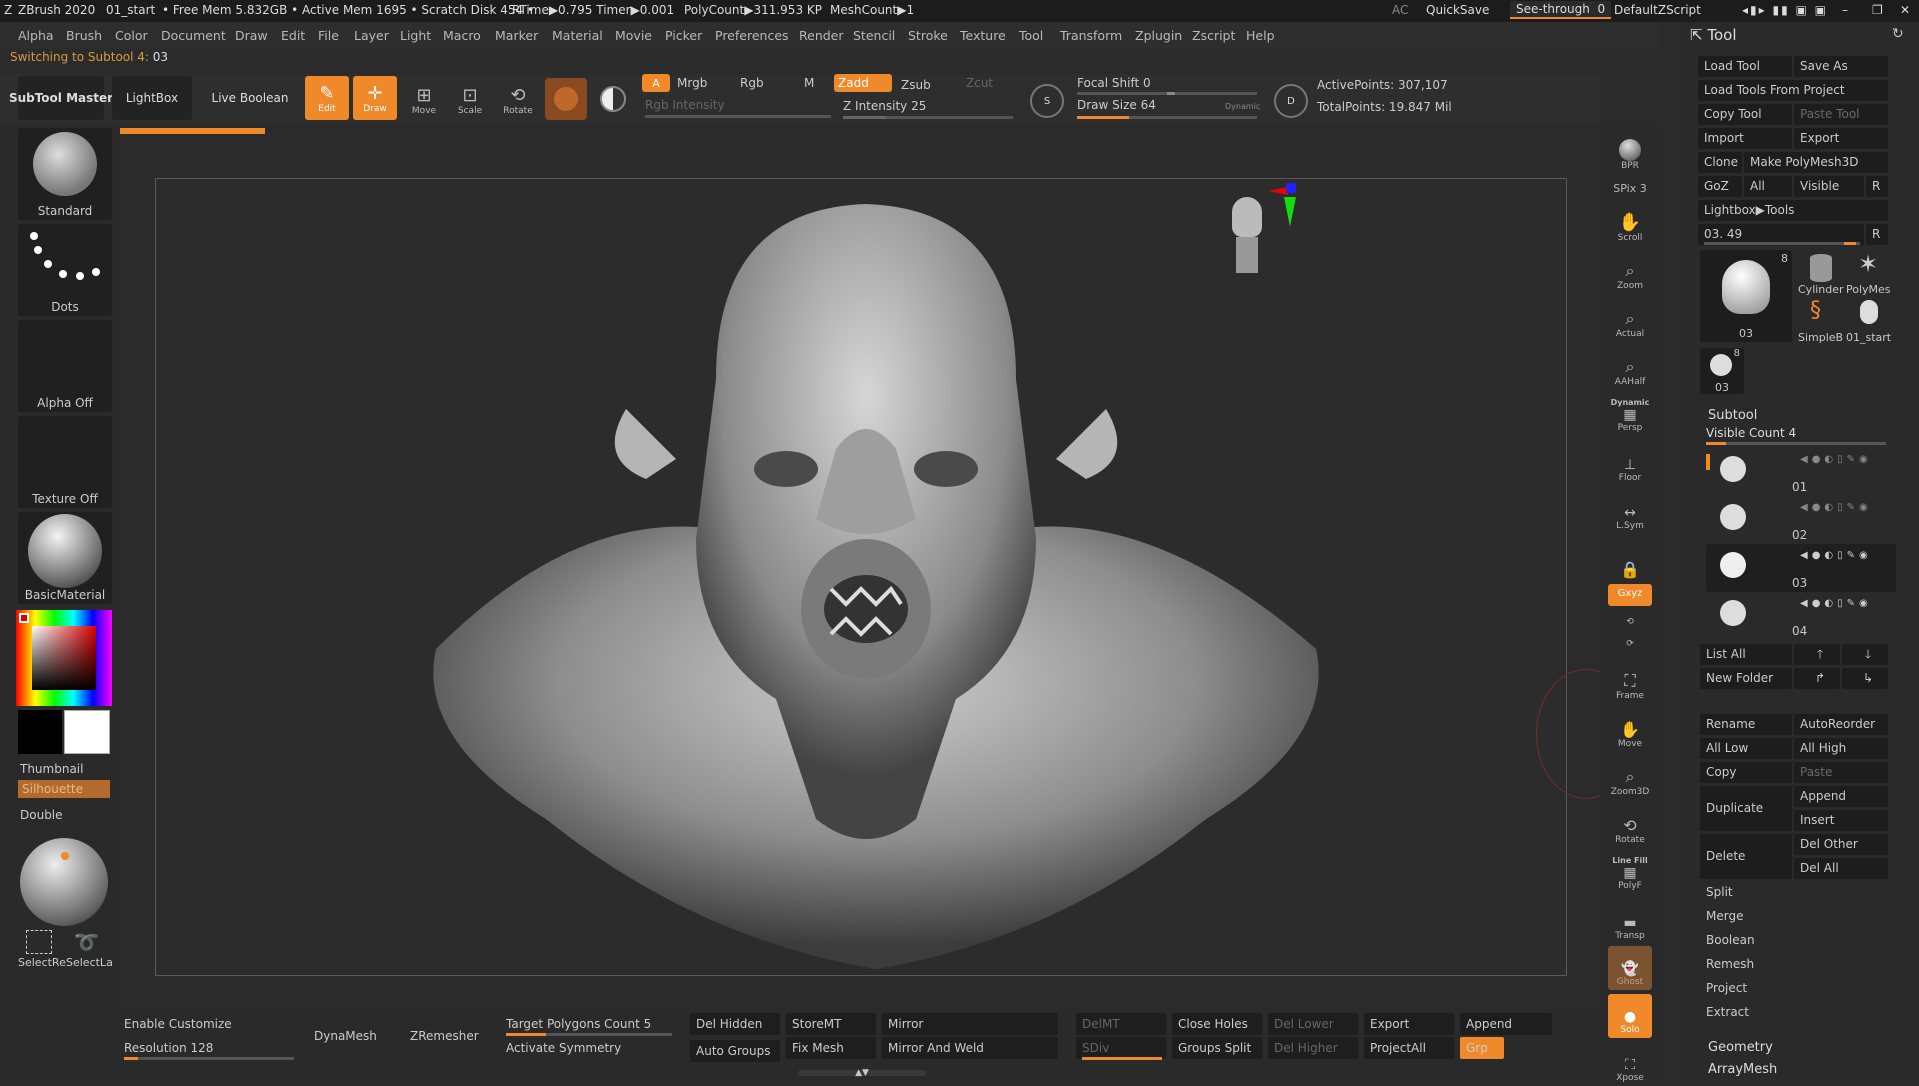 The image size is (1919, 1086). Describe the element at coordinates (1630, 512) in the screenshot. I see `lsym-button: ↔ L.Sym` at that location.